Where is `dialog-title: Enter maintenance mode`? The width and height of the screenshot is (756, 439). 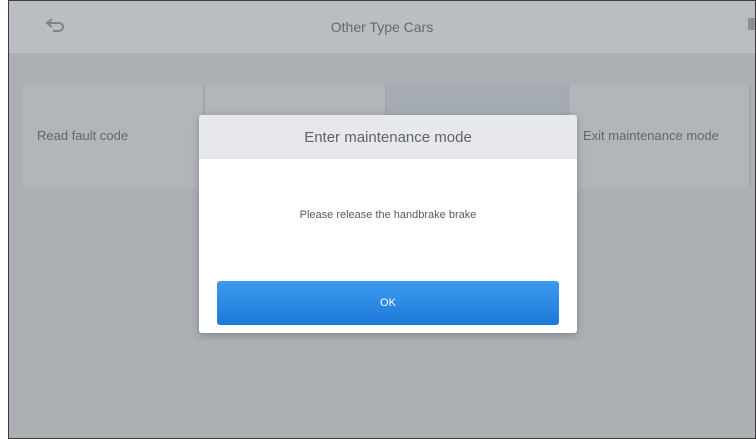 dialog-title: Enter maintenance mode is located at coordinates (388, 137).